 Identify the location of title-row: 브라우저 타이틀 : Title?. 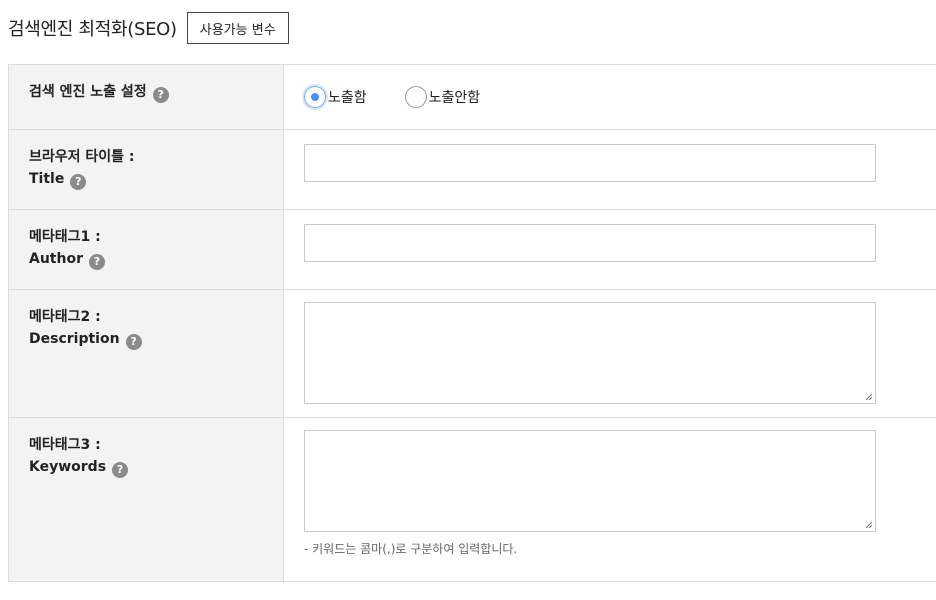
(472, 169).